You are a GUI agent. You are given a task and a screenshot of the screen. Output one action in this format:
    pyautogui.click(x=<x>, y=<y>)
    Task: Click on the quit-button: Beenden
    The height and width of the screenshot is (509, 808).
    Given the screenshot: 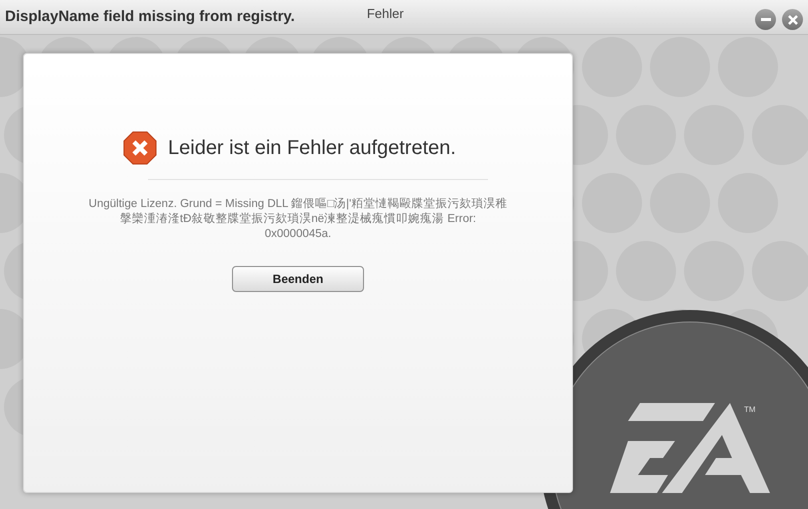 What is the action you would take?
    pyautogui.click(x=298, y=279)
    